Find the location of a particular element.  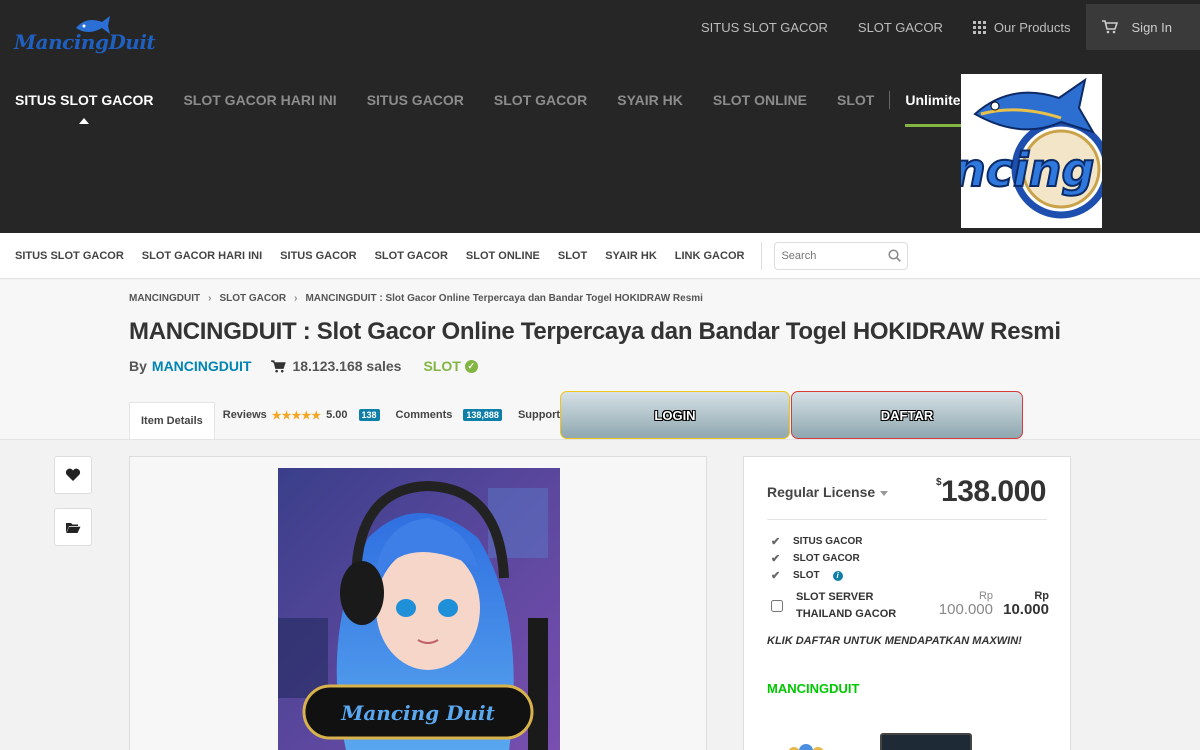

feature-label: SITUS GACOR is located at coordinates (828, 541).